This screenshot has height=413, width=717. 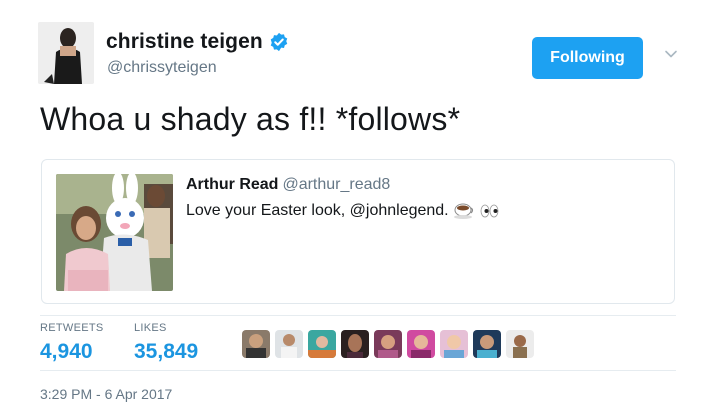 I want to click on quoted-tweet-photo, so click(x=114, y=232).